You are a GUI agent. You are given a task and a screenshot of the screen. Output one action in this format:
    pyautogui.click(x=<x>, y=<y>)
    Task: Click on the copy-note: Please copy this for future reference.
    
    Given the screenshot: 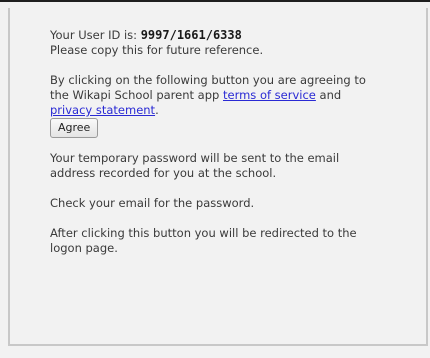 What is the action you would take?
    pyautogui.click(x=157, y=50)
    